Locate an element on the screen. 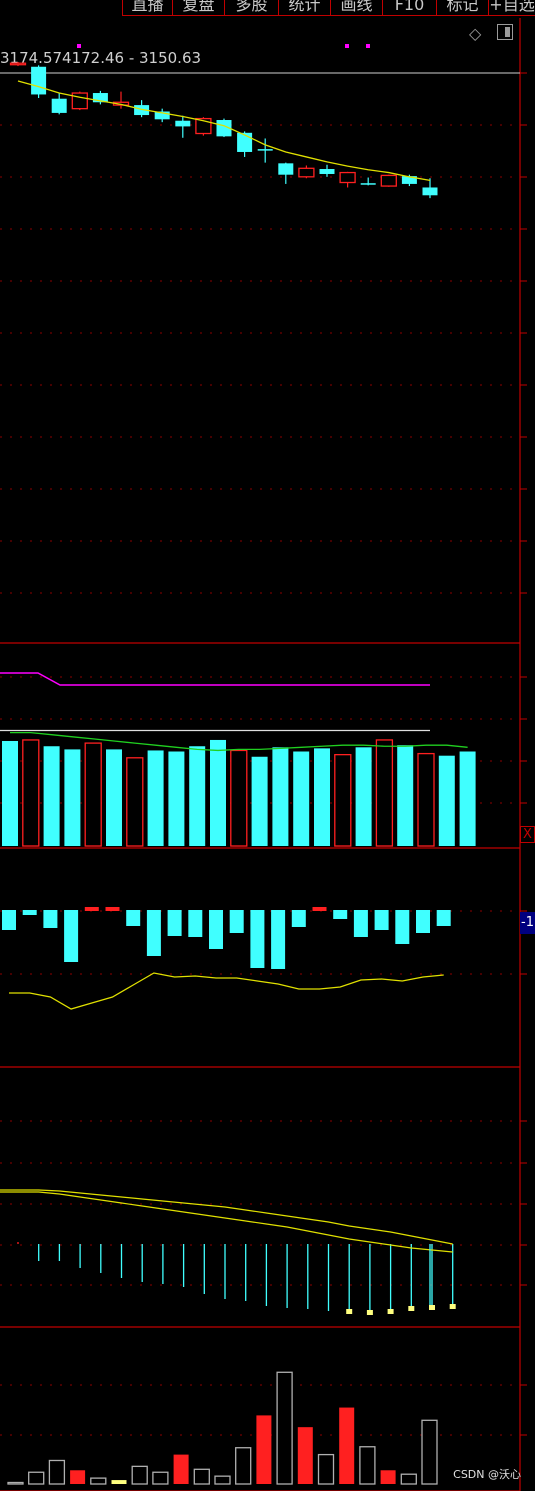 The height and width of the screenshot is (1491, 535). watermark: CSDN @沃心 is located at coordinates (487, 1474).